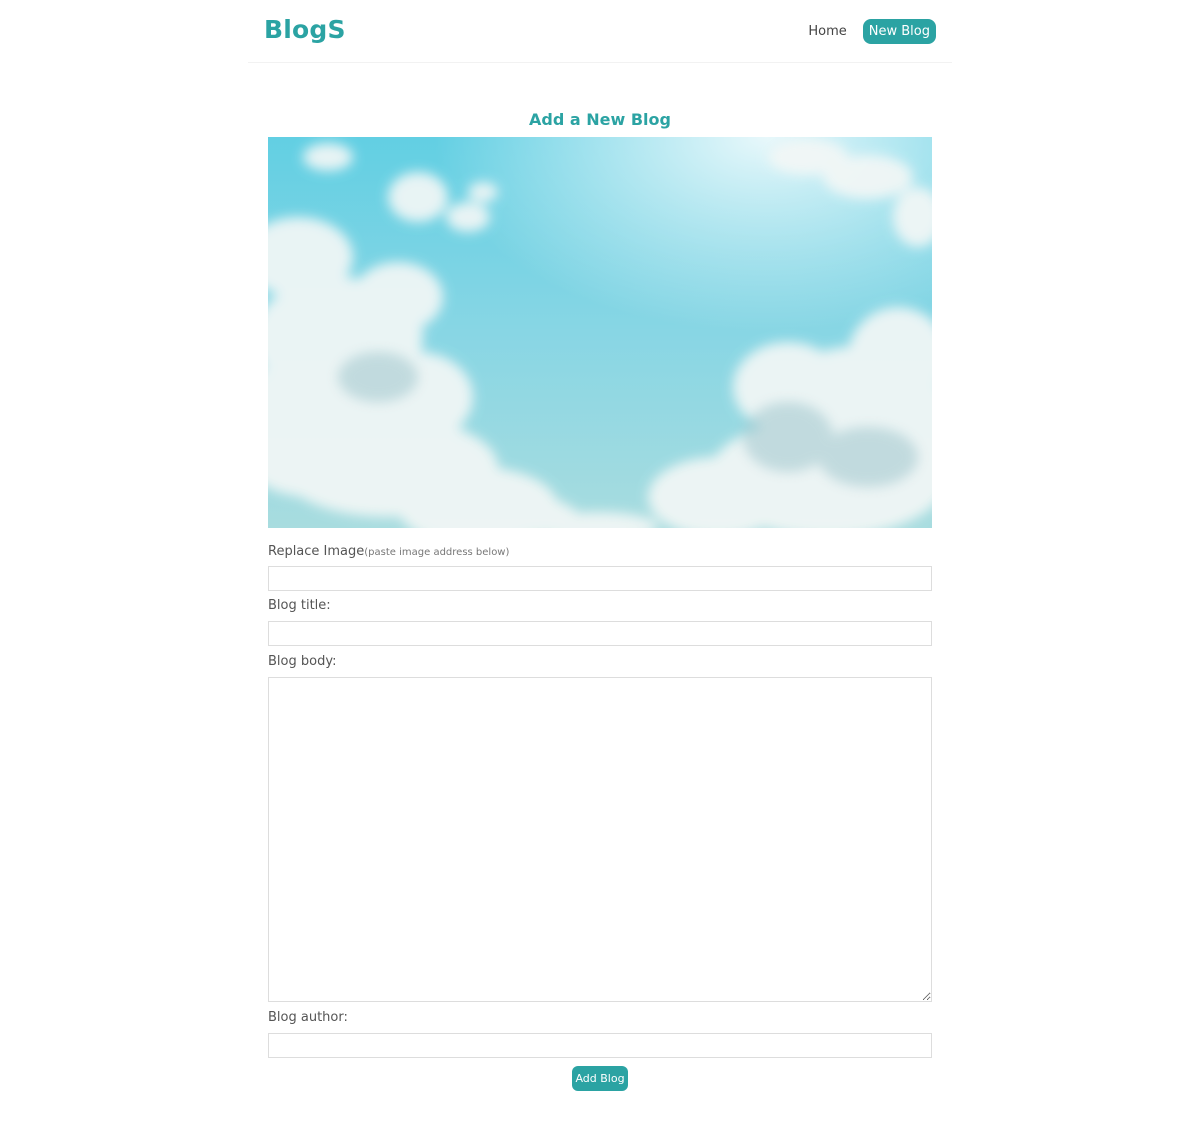  Describe the element at coordinates (899, 31) in the screenshot. I see `nav-new-blog-button: New Blog` at that location.